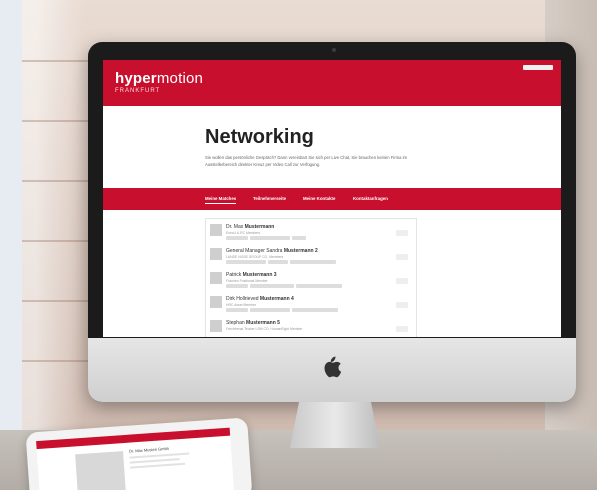 The image size is (597, 490). What do you see at coordinates (370, 198) in the screenshot?
I see `nav-item-requests: Kontaktanfragen` at bounding box center [370, 198].